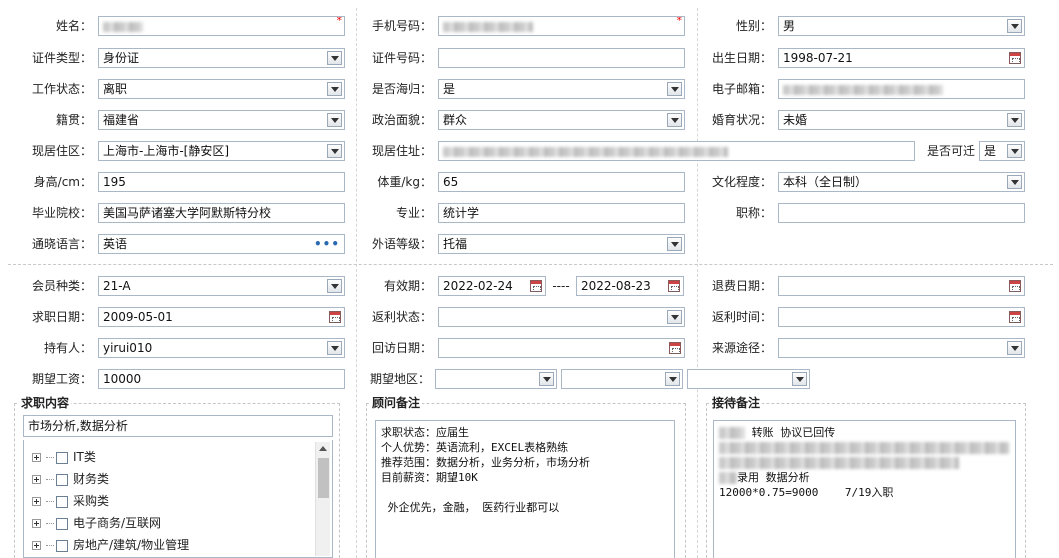  Describe the element at coordinates (901, 286) in the screenshot. I see `refund-date-field` at that location.